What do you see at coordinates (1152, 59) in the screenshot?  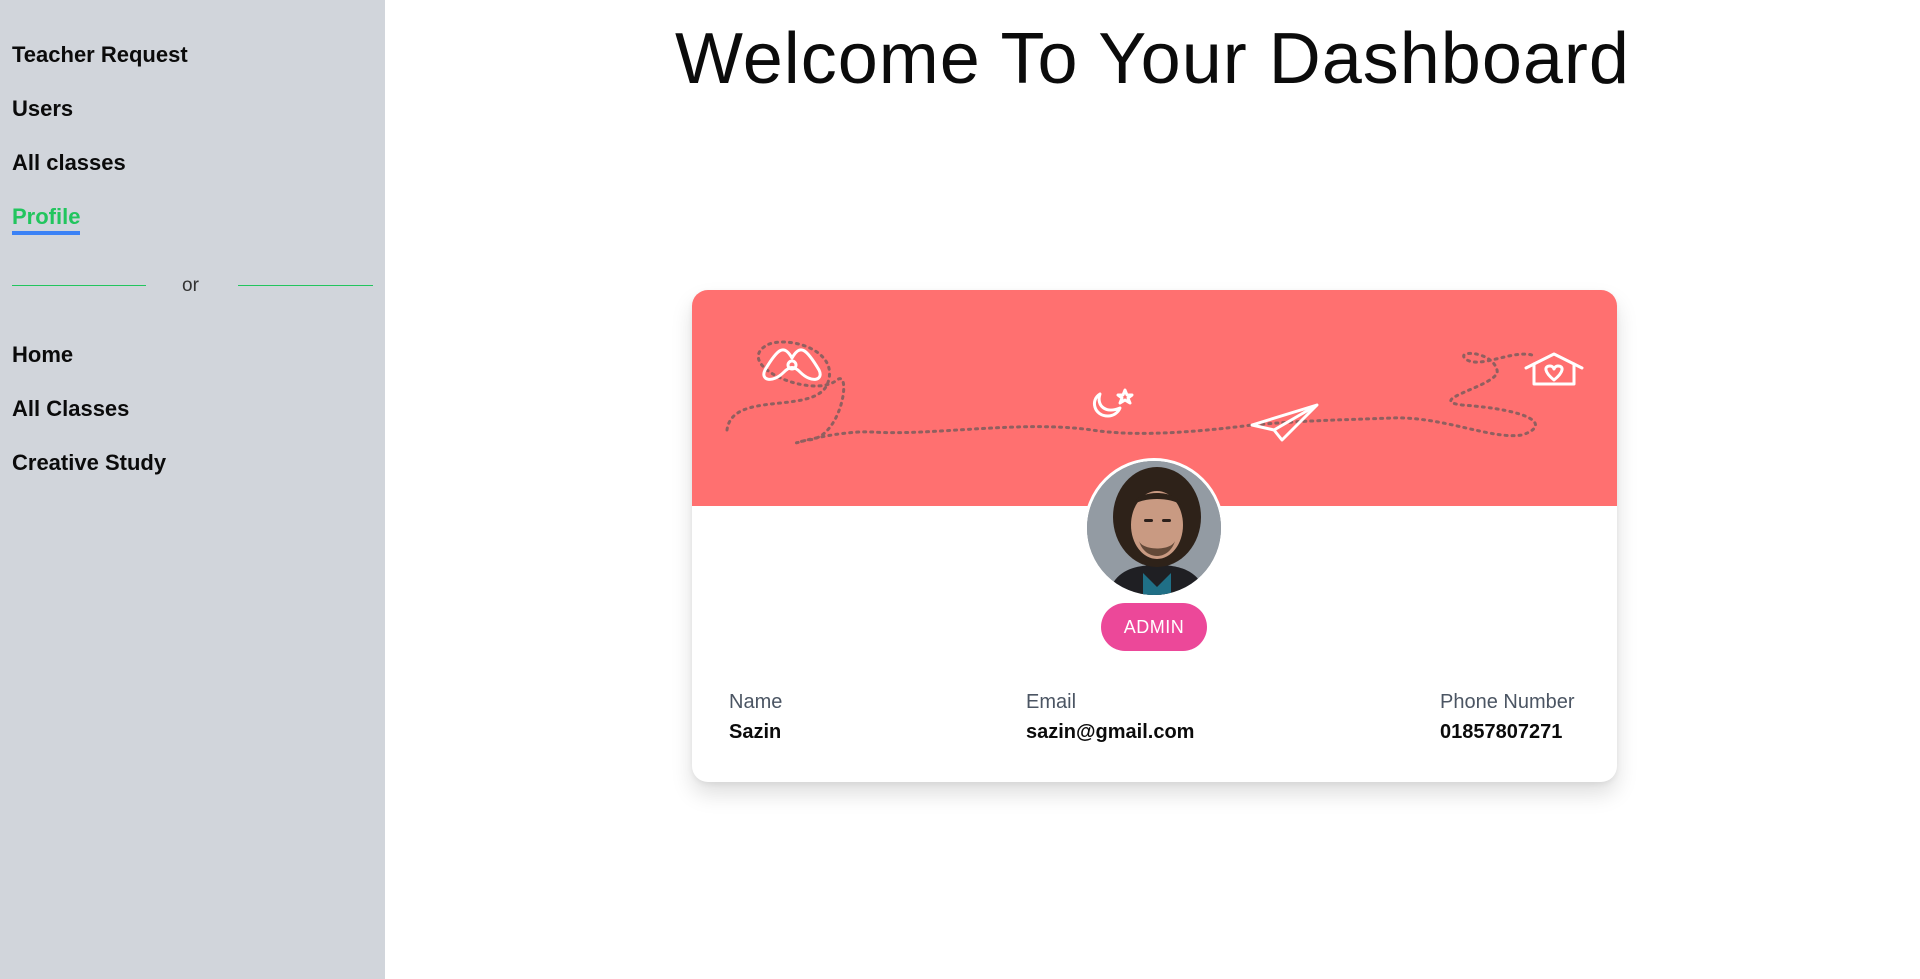 I see `page-title: Welcome To Your Dashboard` at bounding box center [1152, 59].